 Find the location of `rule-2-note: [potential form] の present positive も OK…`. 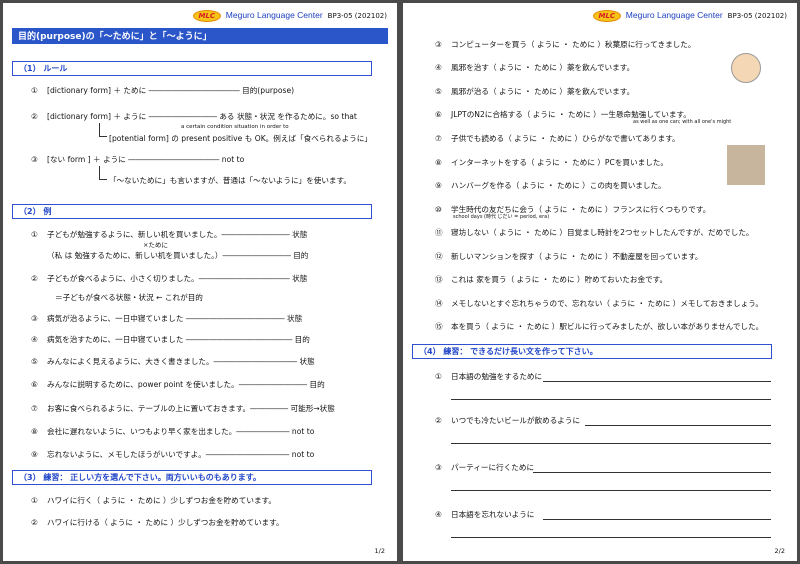

rule-2-note: [potential form] の present positive も OK… is located at coordinates (240, 138).